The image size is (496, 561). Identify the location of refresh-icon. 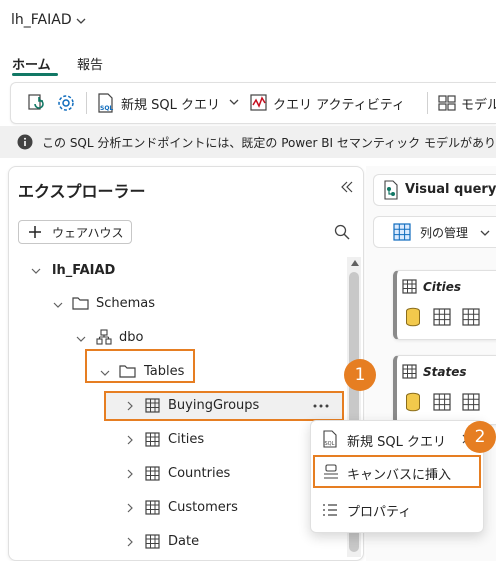
(36, 103).